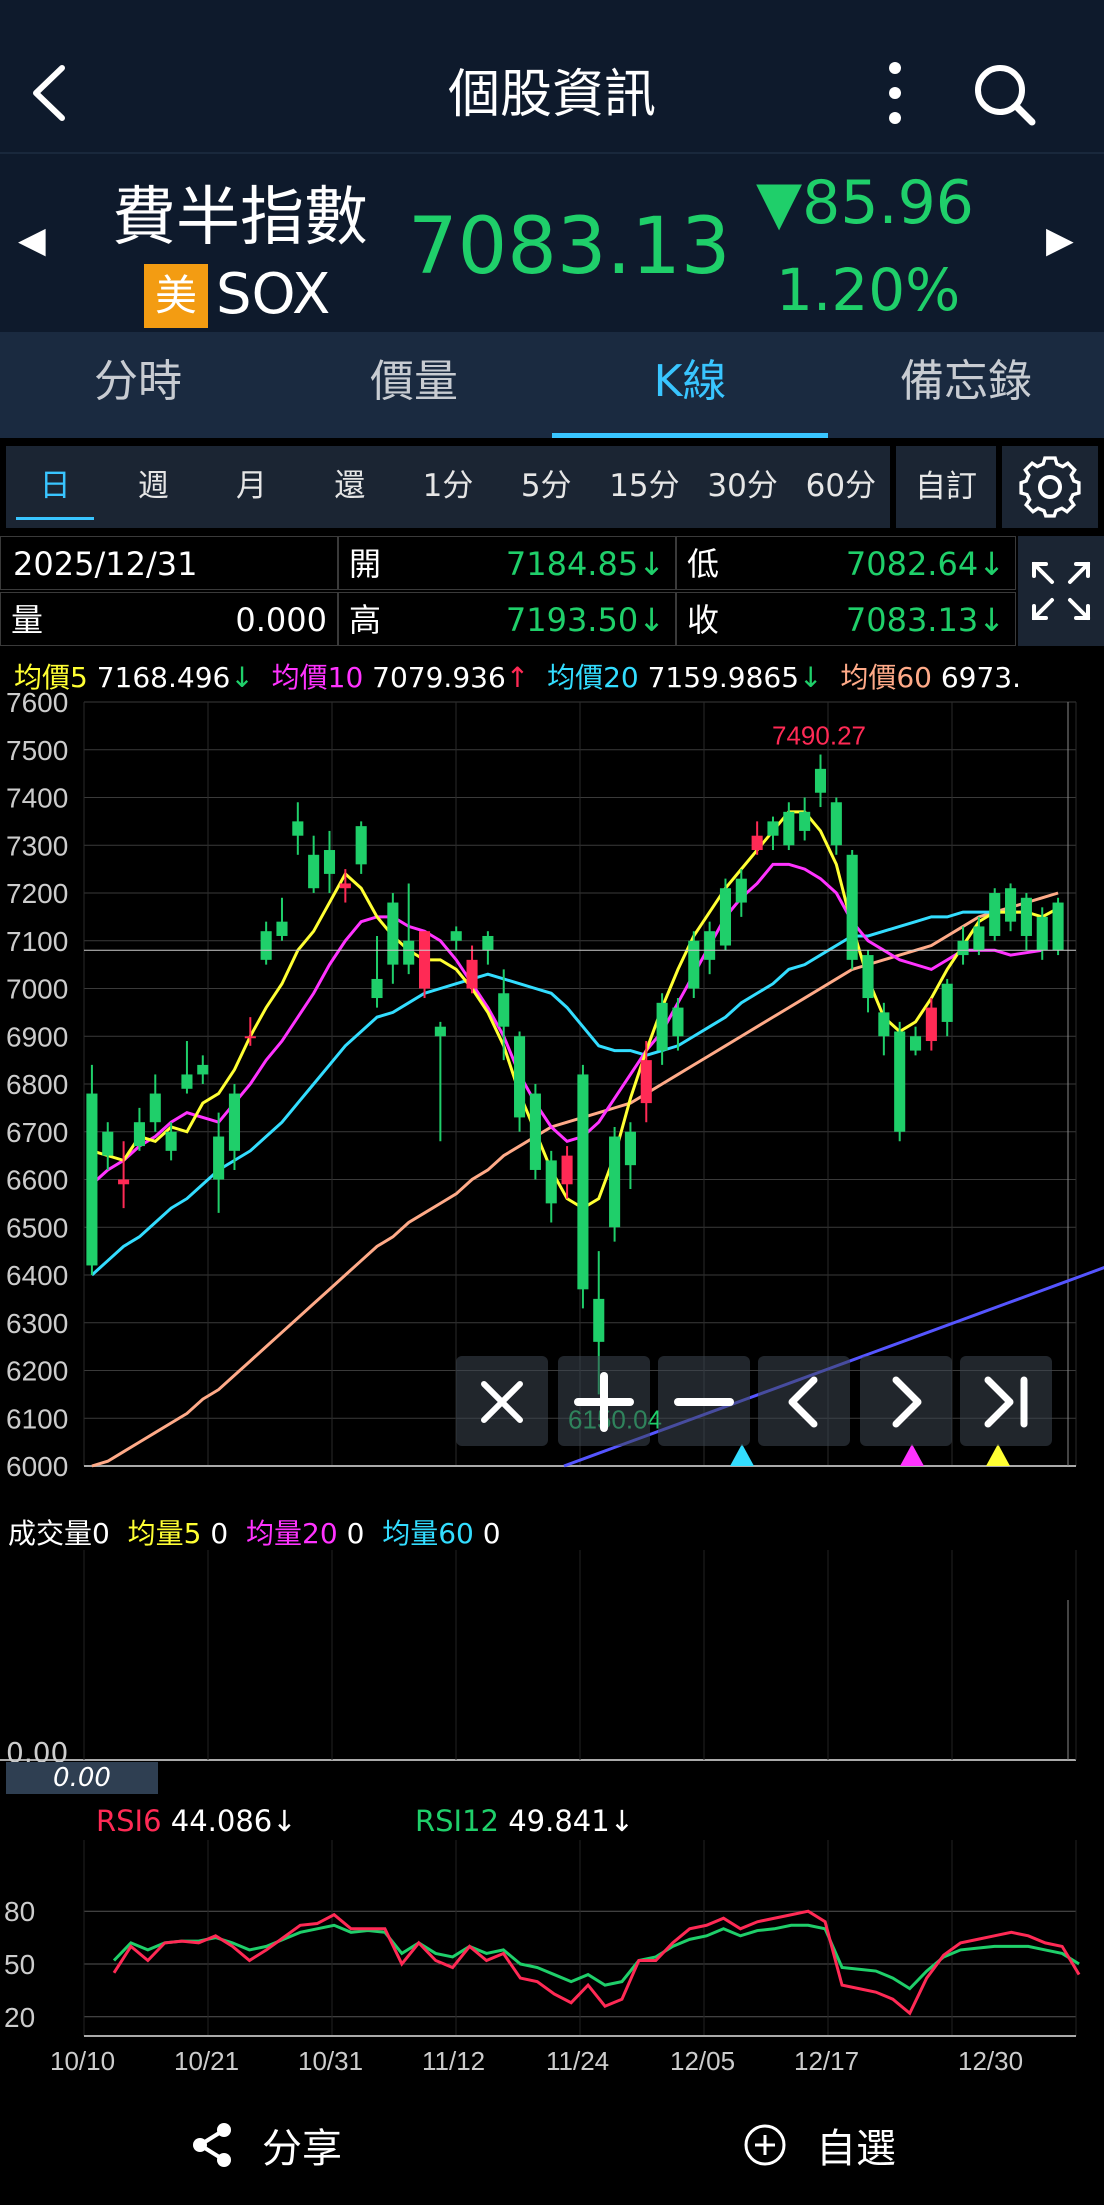 The width and height of the screenshot is (1104, 2205). Describe the element at coordinates (50, 1533) in the screenshot. I see `vol-label: 成交量` at that location.